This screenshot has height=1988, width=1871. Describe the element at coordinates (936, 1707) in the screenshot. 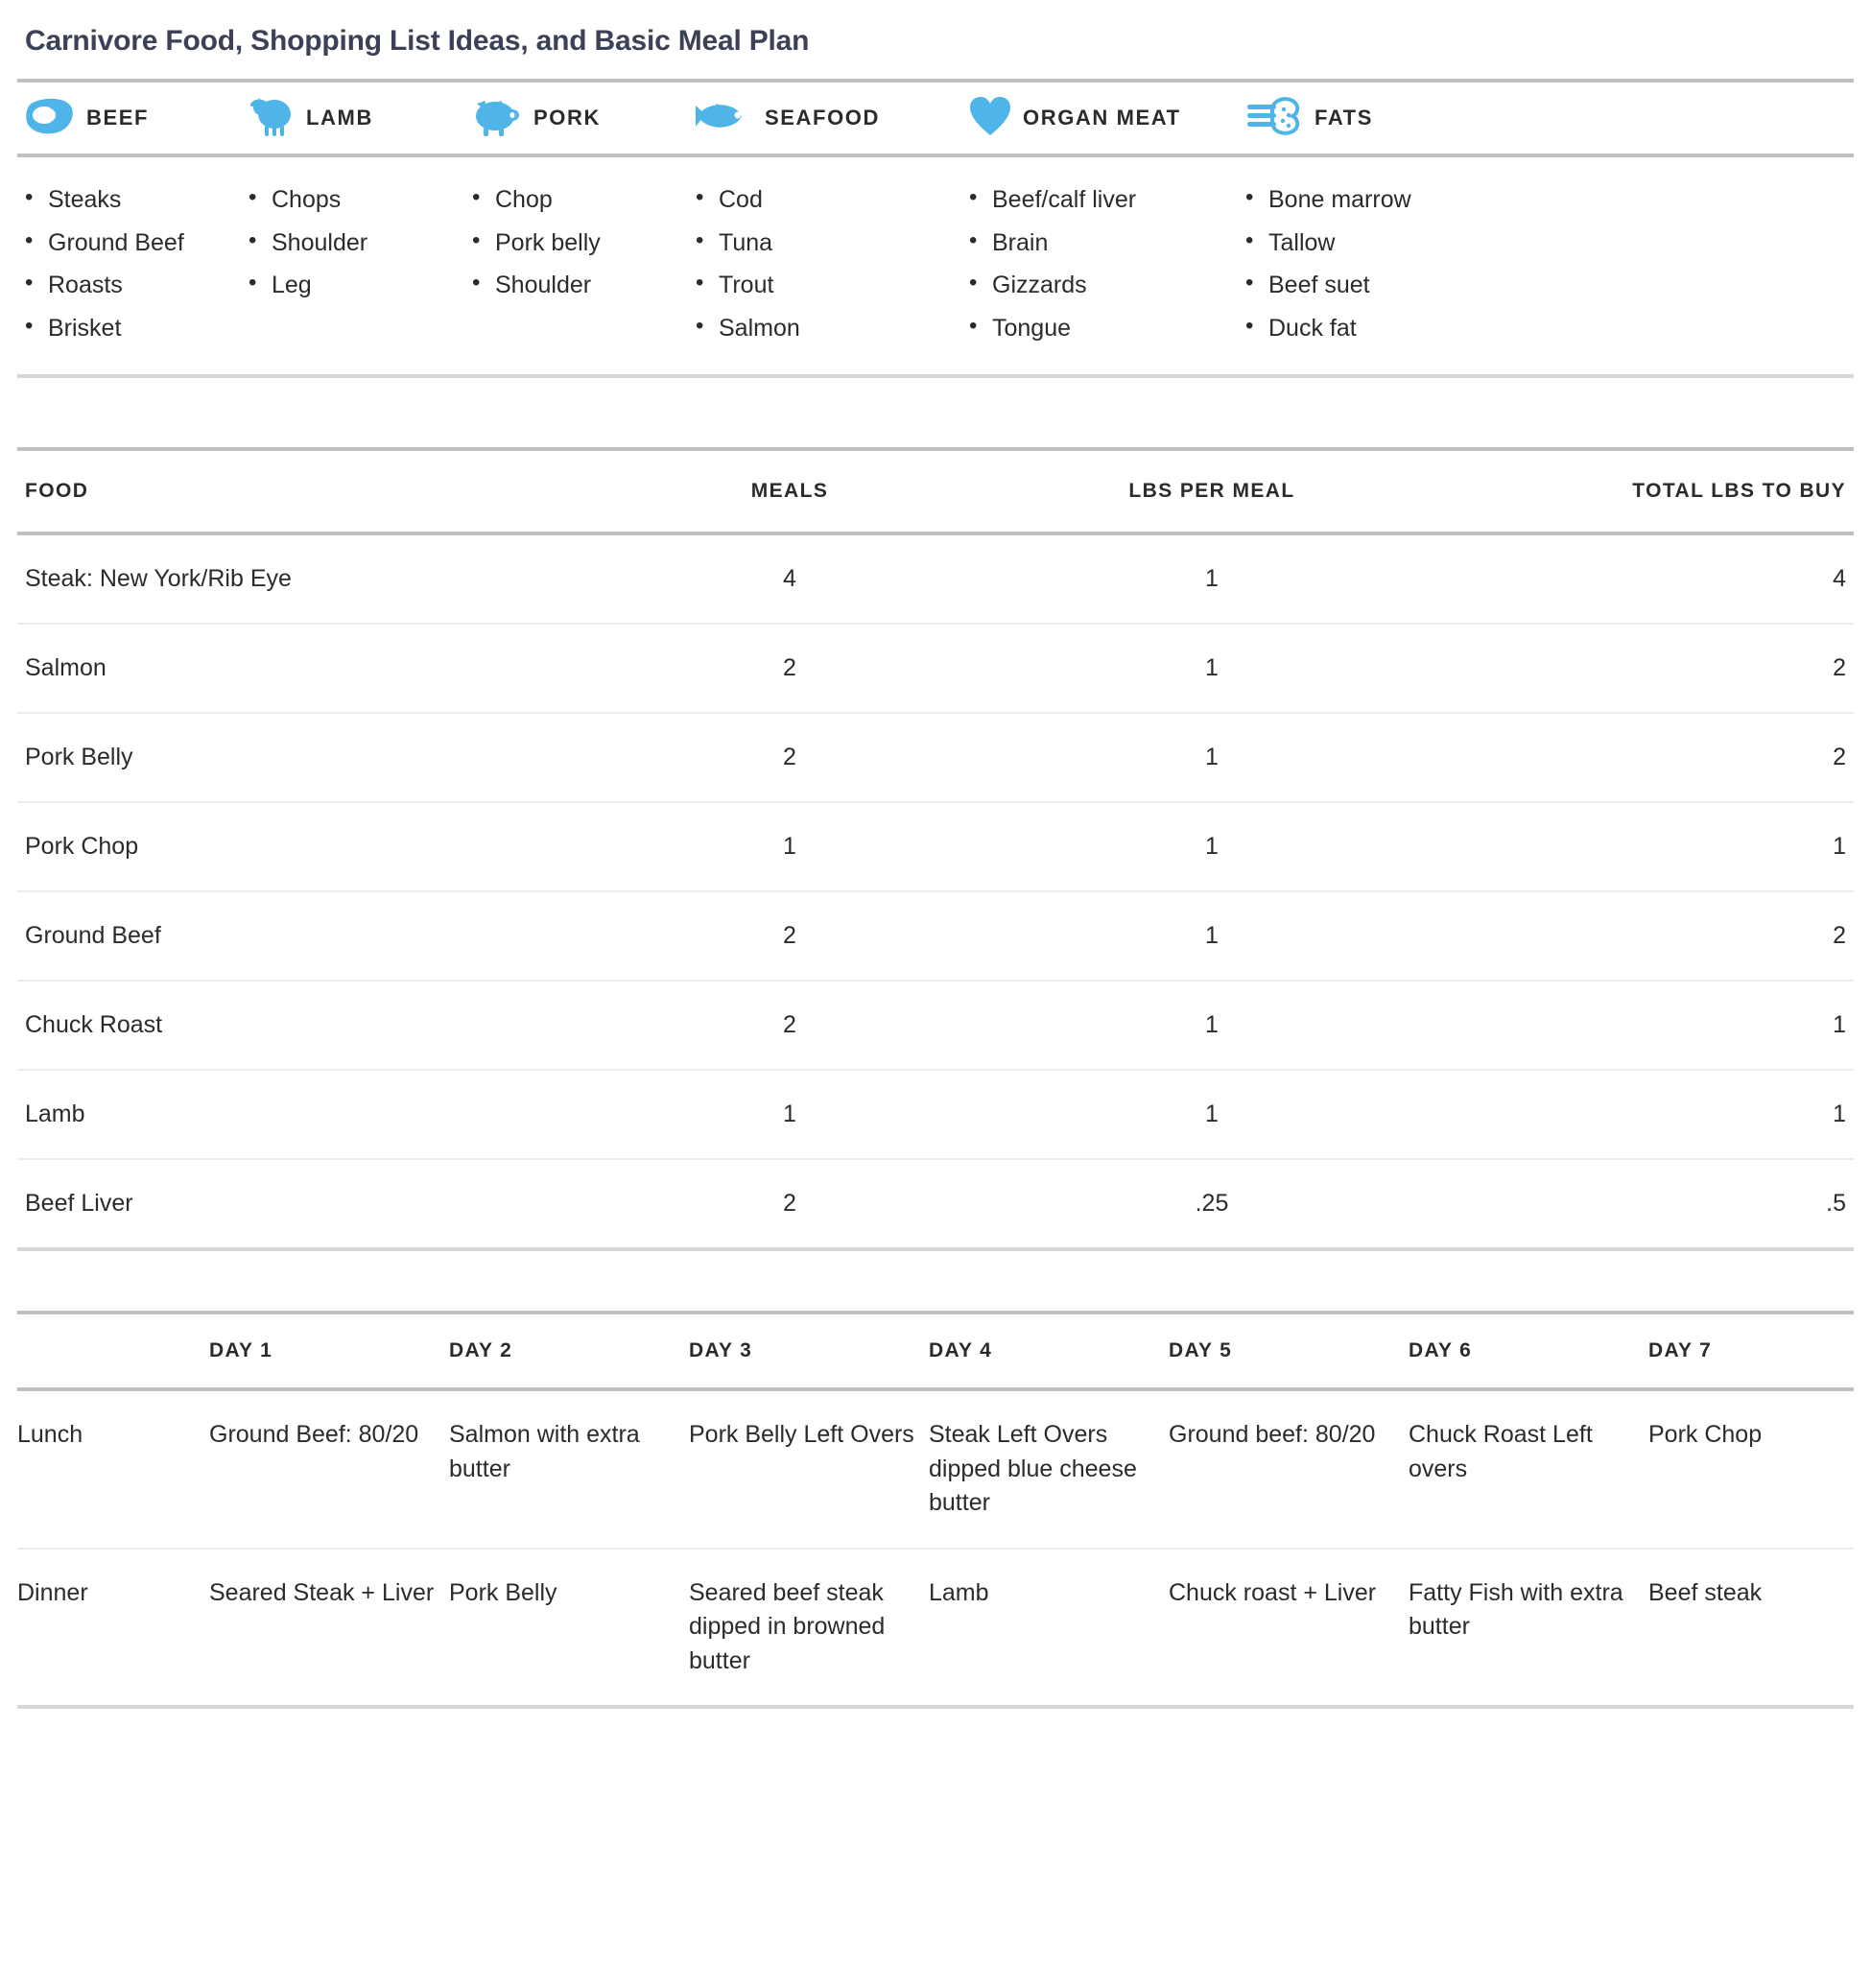

I see `divider-below-meal-plan` at that location.